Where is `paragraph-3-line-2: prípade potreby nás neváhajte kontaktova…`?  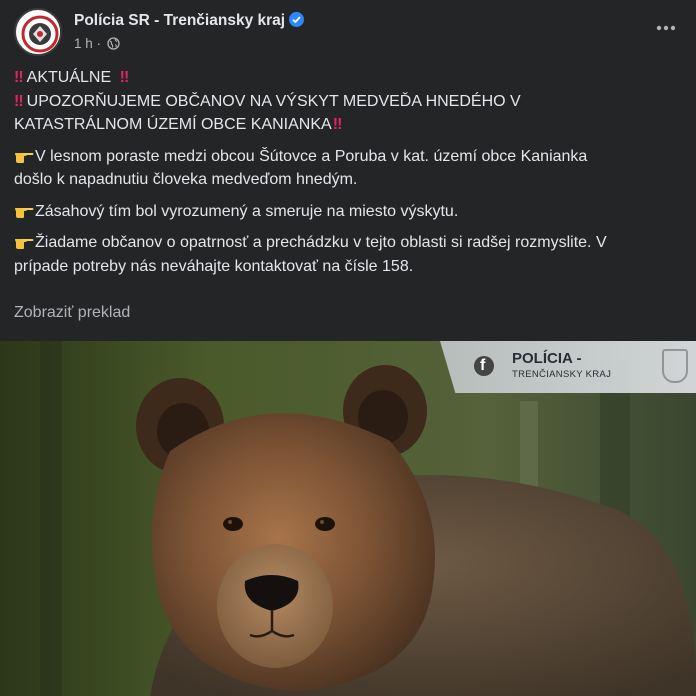
paragraph-3-line-2: prípade potreby nás neváhajte kontaktova… is located at coordinates (214, 266).